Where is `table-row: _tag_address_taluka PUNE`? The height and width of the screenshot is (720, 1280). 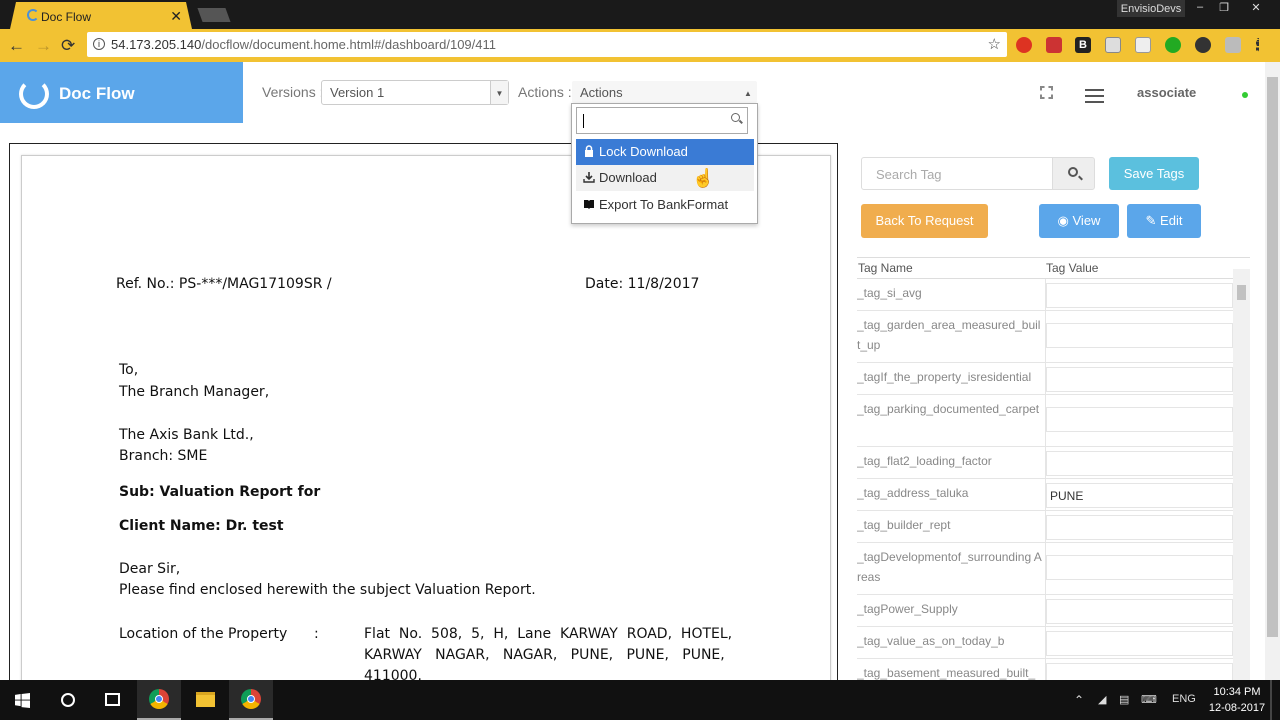 table-row: _tag_address_taluka PUNE is located at coordinates (1045, 495).